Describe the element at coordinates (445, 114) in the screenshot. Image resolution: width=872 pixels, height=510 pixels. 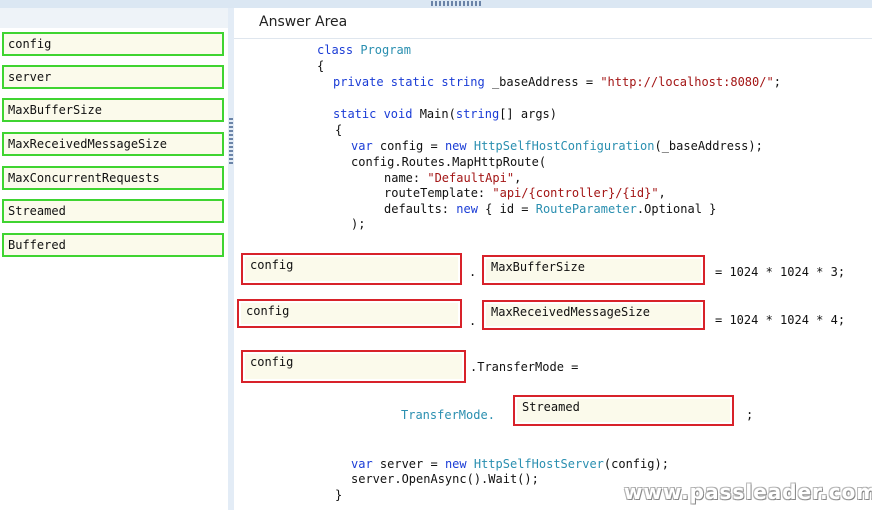
I see `code-line-main: static void Main(string[] args)` at that location.